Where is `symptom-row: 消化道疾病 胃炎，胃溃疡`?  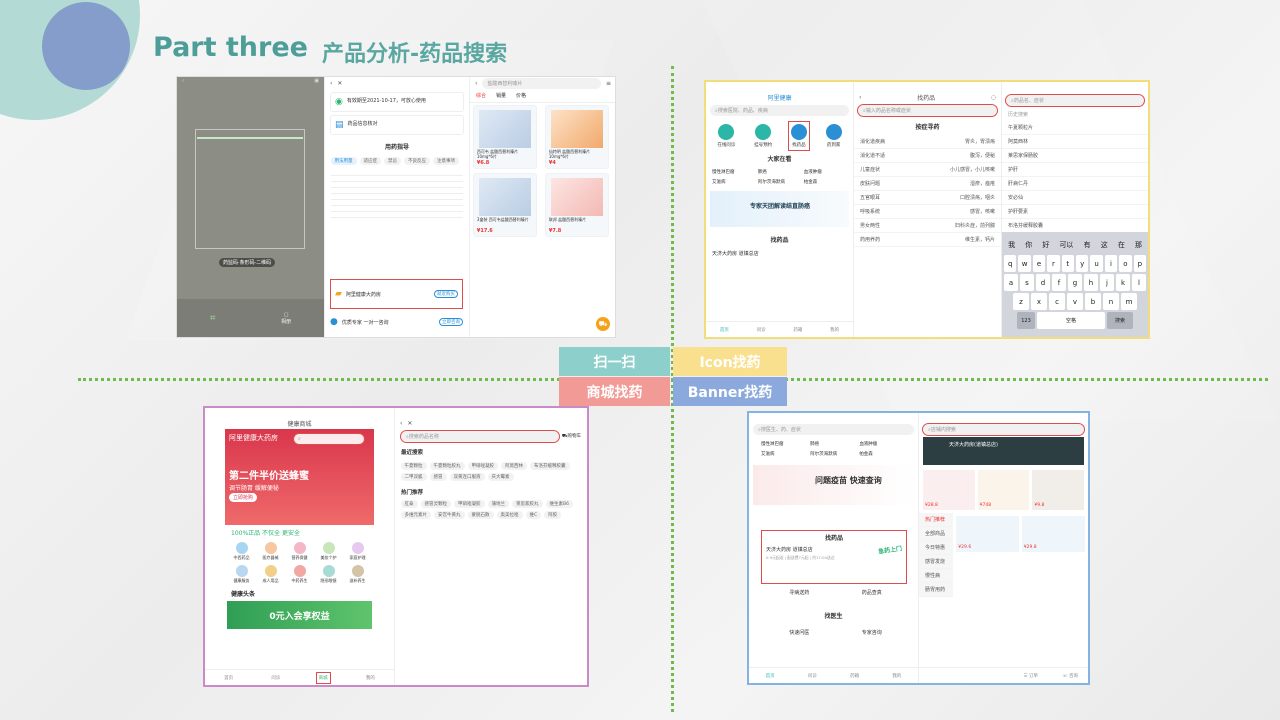
symptom-row: 消化道疾病 胃炎，胃溃疡 is located at coordinates (927, 142).